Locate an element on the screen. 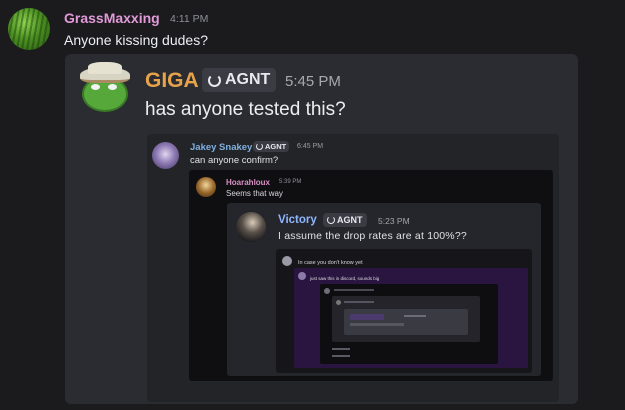  username: GIGA is located at coordinates (172, 80).